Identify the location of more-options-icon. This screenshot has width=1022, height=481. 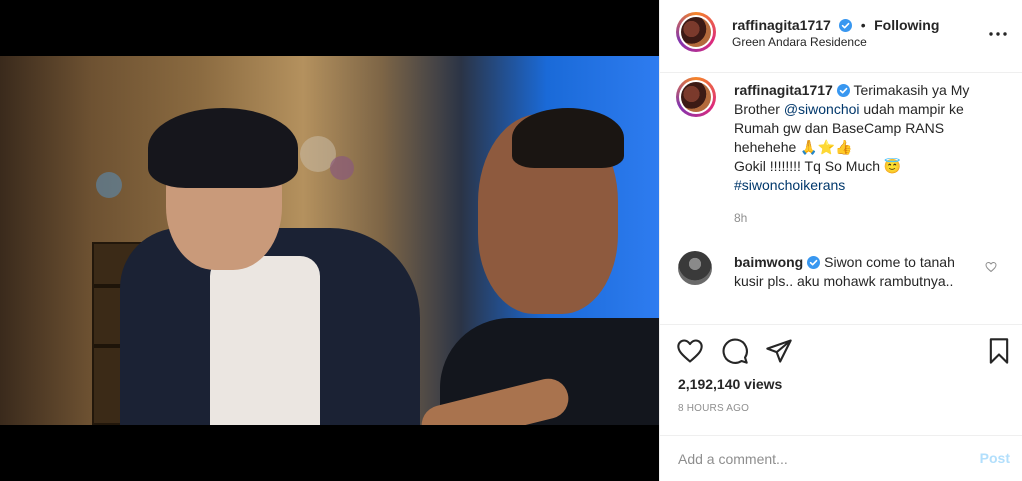
(998, 34).